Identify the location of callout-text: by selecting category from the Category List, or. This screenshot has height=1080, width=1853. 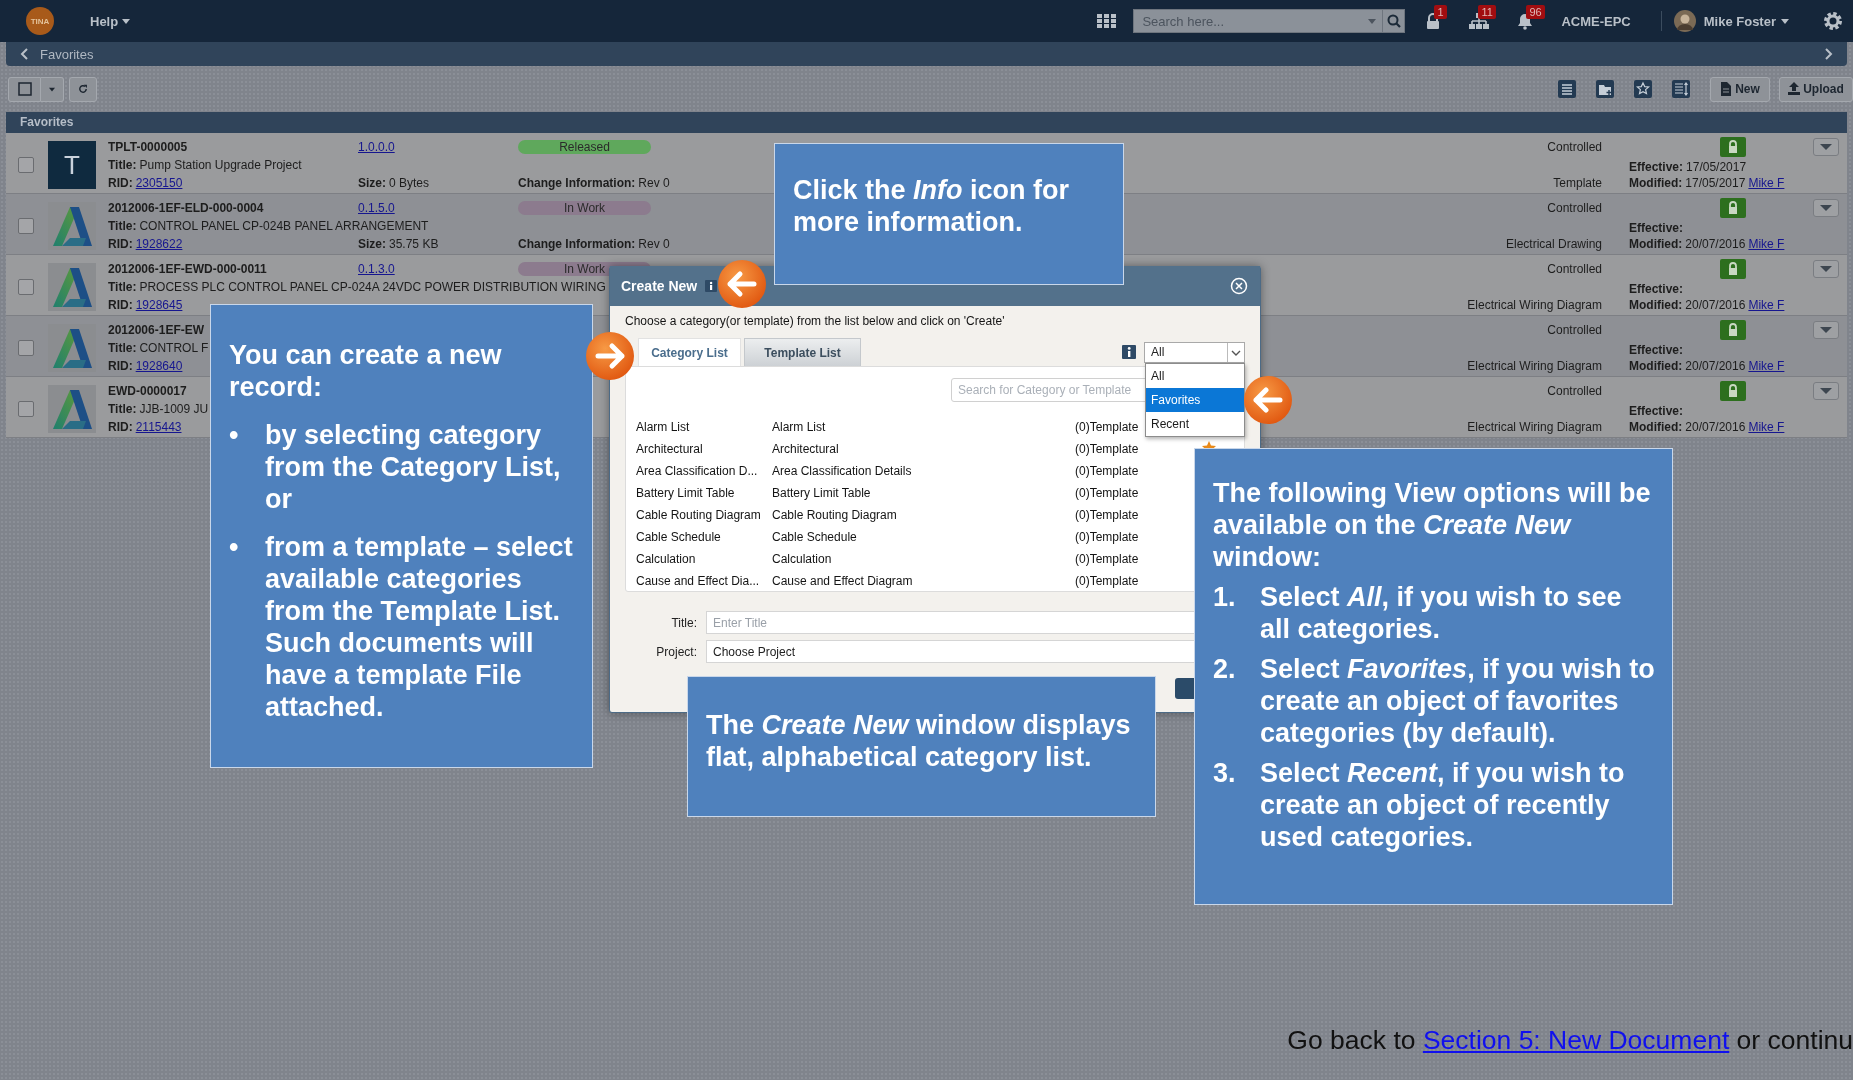
(413, 467).